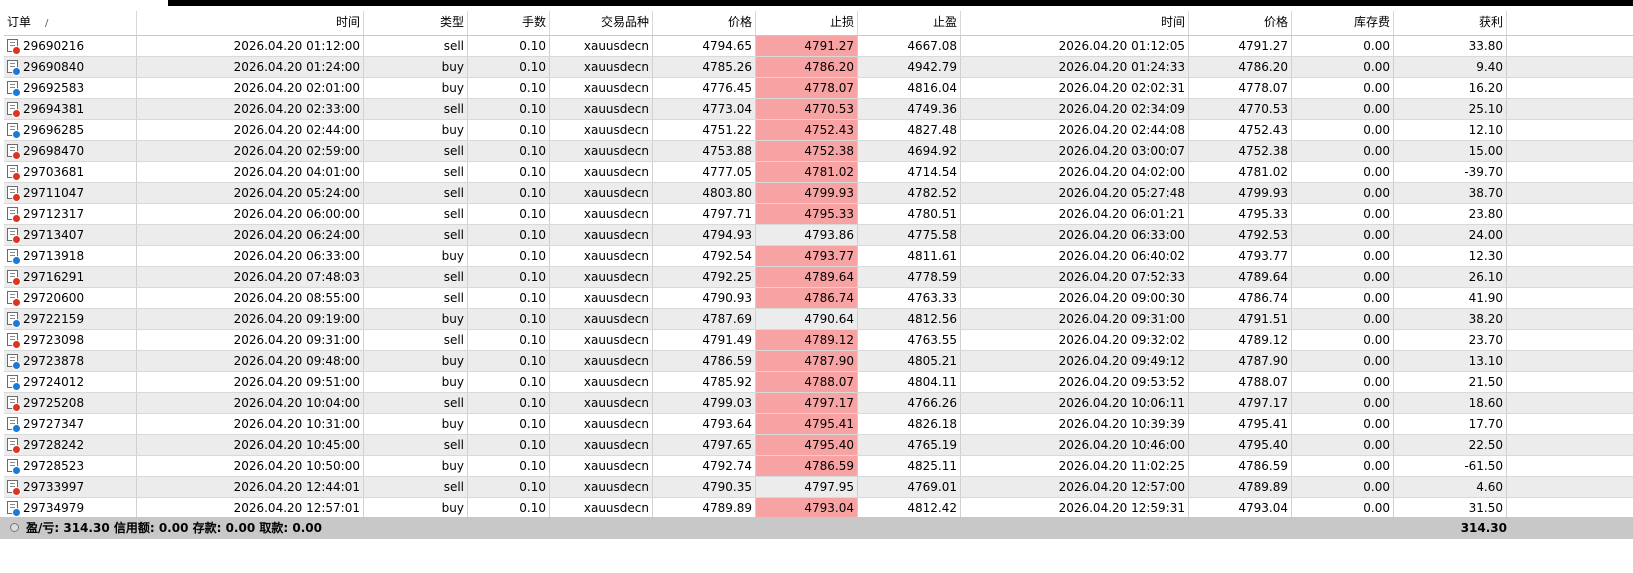  What do you see at coordinates (1240, 23) in the screenshot?
I see `column-header-close-price: 价格` at bounding box center [1240, 23].